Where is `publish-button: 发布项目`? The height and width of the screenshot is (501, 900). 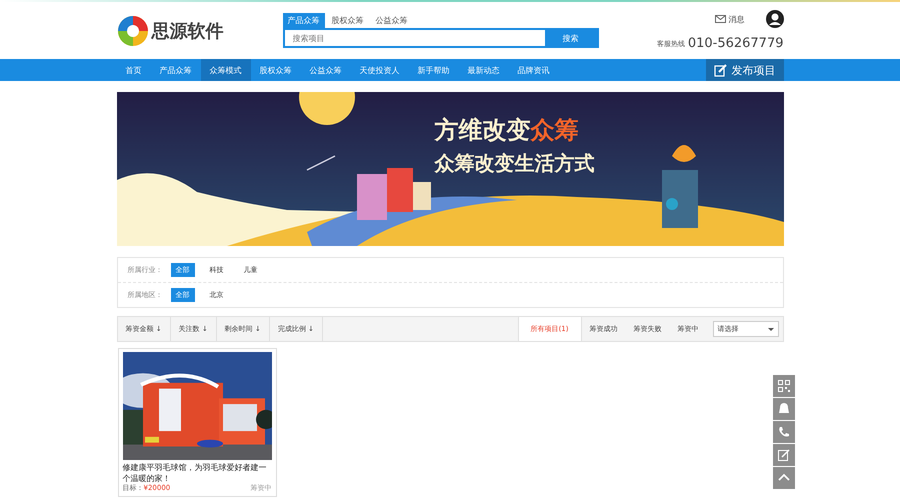
publish-button: 发布项目 is located at coordinates (745, 70).